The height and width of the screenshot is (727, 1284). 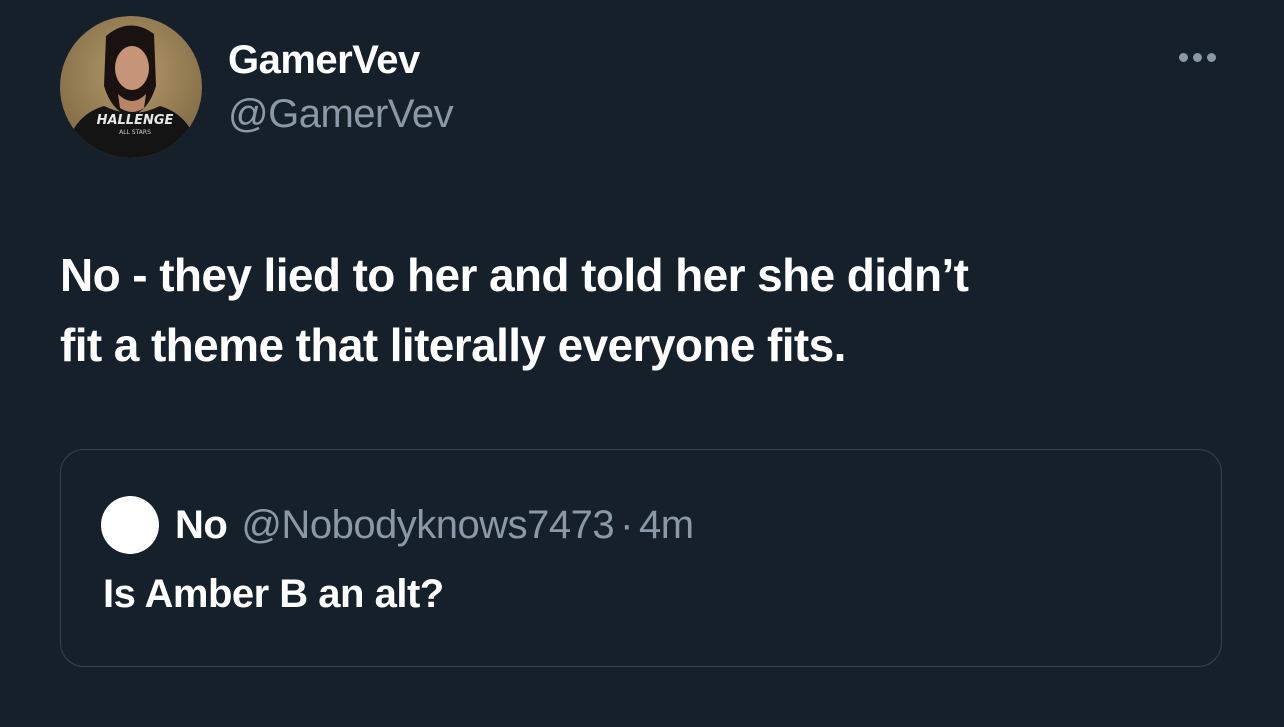 I want to click on quoted-author-handle: @Nobodyknows7473, so click(x=427, y=525).